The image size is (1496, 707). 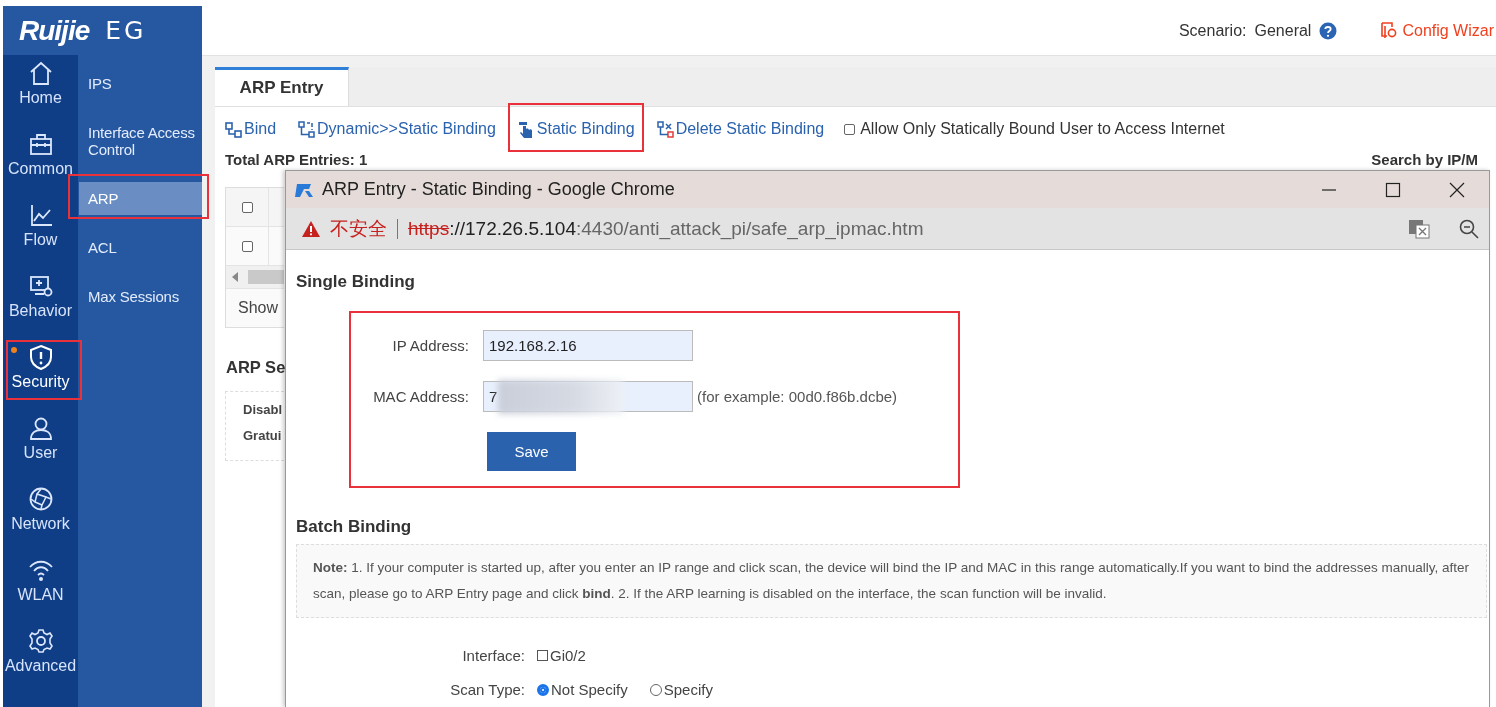 What do you see at coordinates (263, 409) in the screenshot?
I see `setting-label: Disabl` at bounding box center [263, 409].